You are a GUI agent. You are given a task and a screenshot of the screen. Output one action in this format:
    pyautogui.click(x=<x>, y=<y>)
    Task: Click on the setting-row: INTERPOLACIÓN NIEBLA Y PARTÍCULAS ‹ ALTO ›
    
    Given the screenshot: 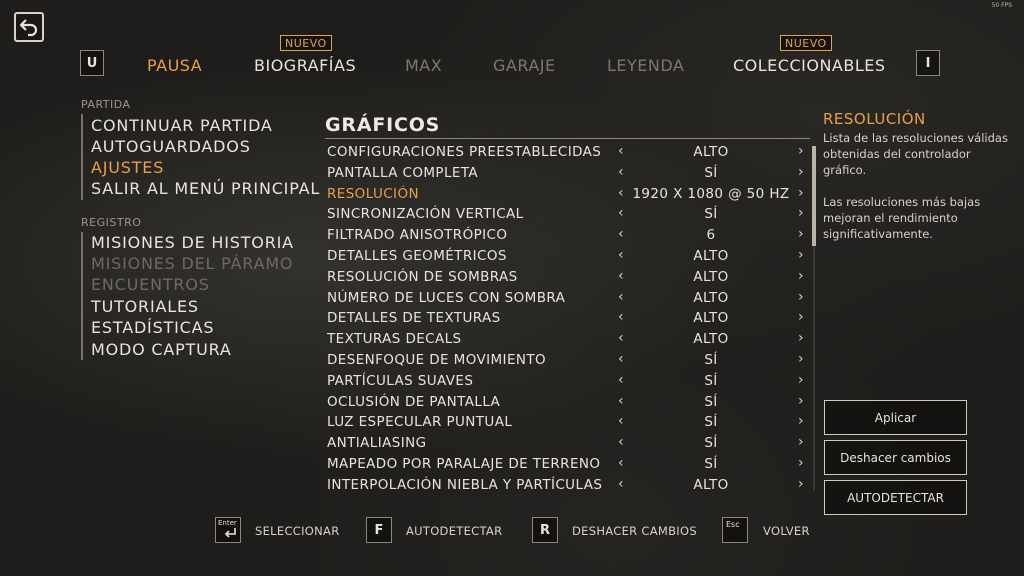 What is the action you would take?
    pyautogui.click(x=568, y=485)
    